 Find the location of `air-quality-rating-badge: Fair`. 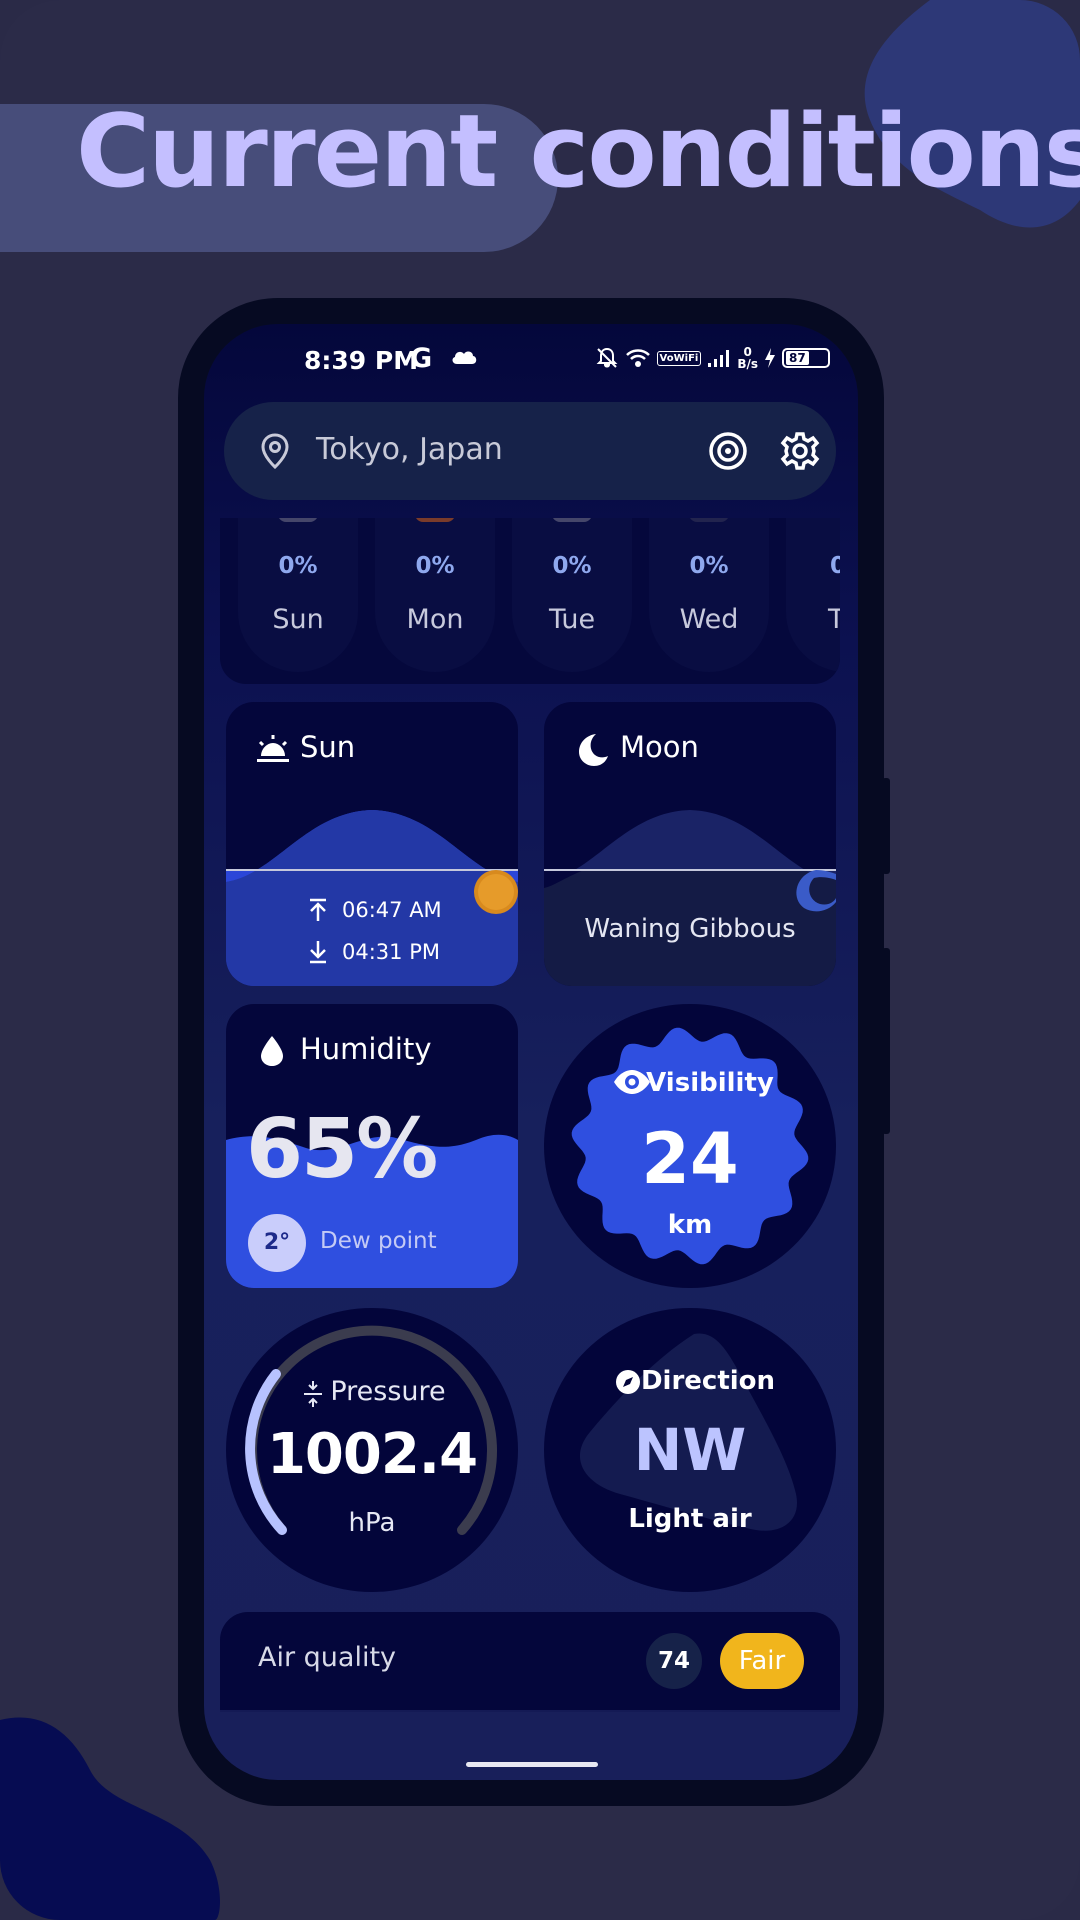

air-quality-rating-badge: Fair is located at coordinates (762, 1661).